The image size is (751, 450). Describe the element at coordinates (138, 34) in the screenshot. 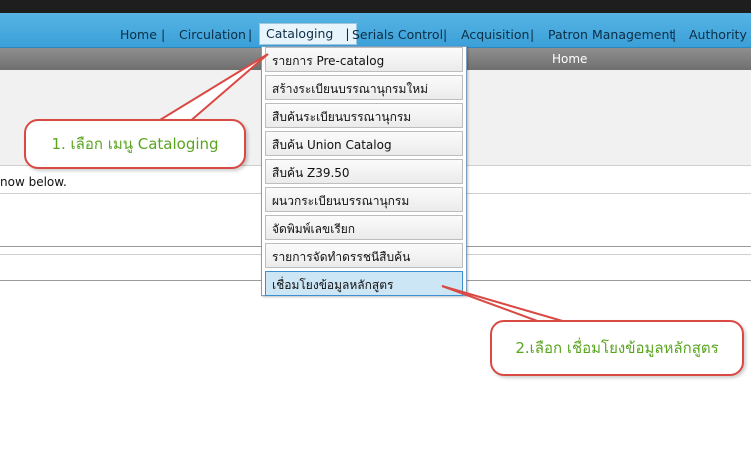

I see `nav-item-home: Home` at that location.